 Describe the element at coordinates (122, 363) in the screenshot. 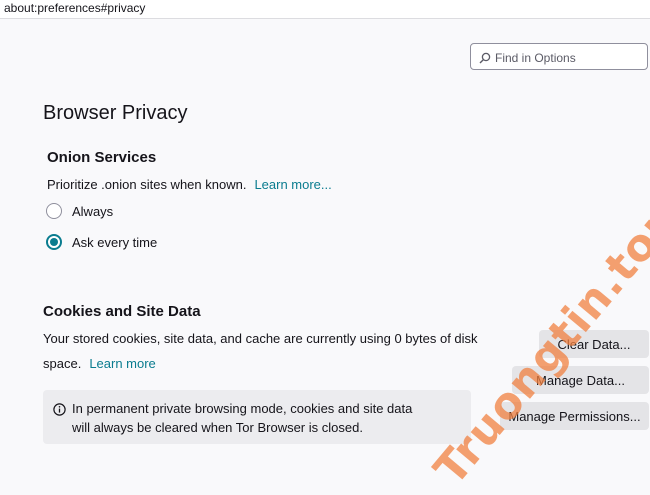

I see `cookies-learn-more-link: Learn more` at that location.